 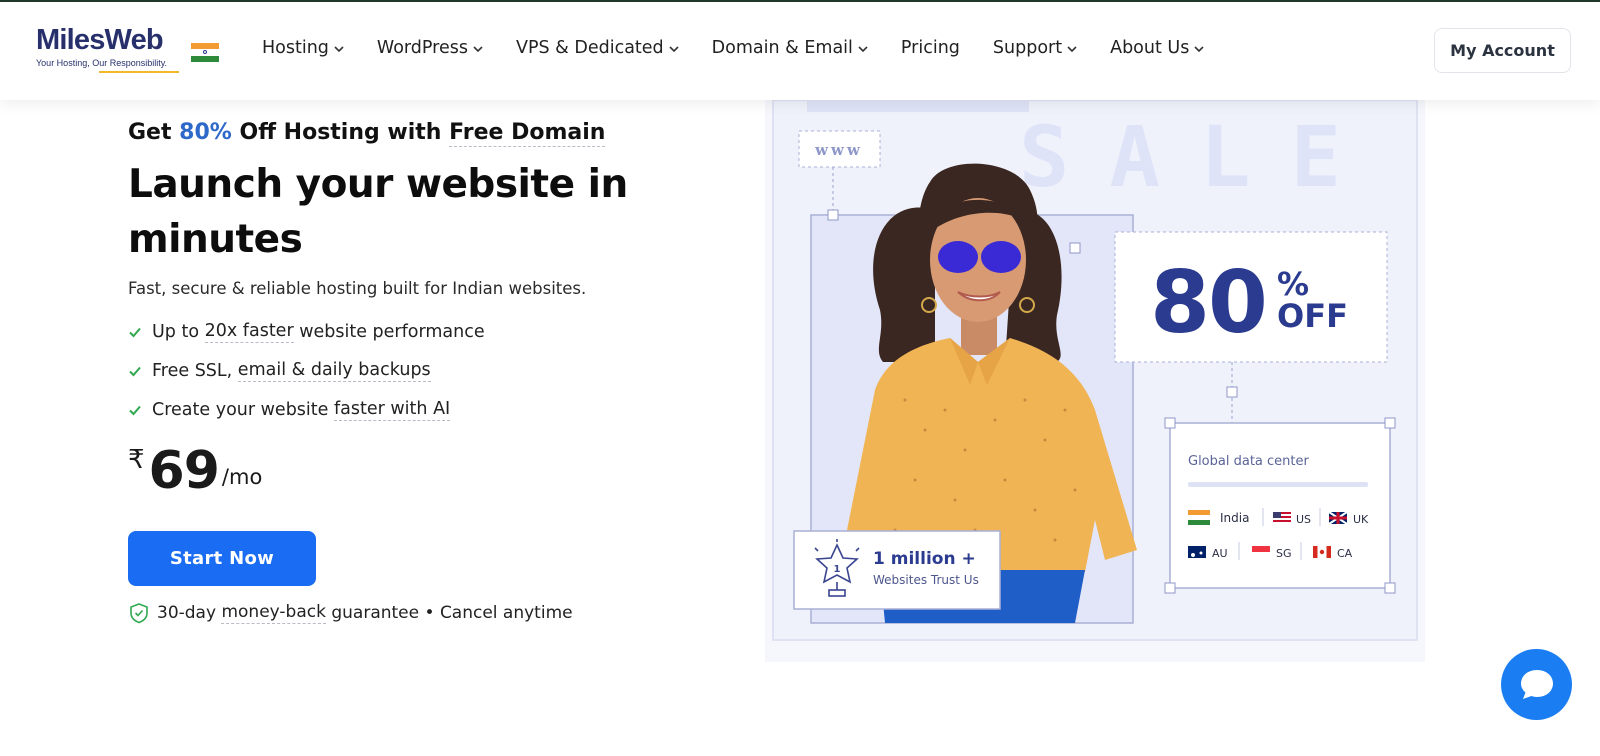 I want to click on nav-label: WordPress, so click(x=422, y=48).